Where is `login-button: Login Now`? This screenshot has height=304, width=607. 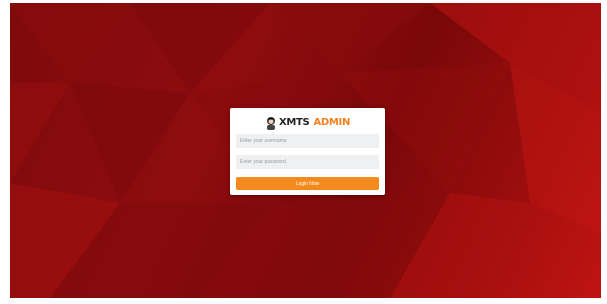 login-button: Login Now is located at coordinates (307, 183).